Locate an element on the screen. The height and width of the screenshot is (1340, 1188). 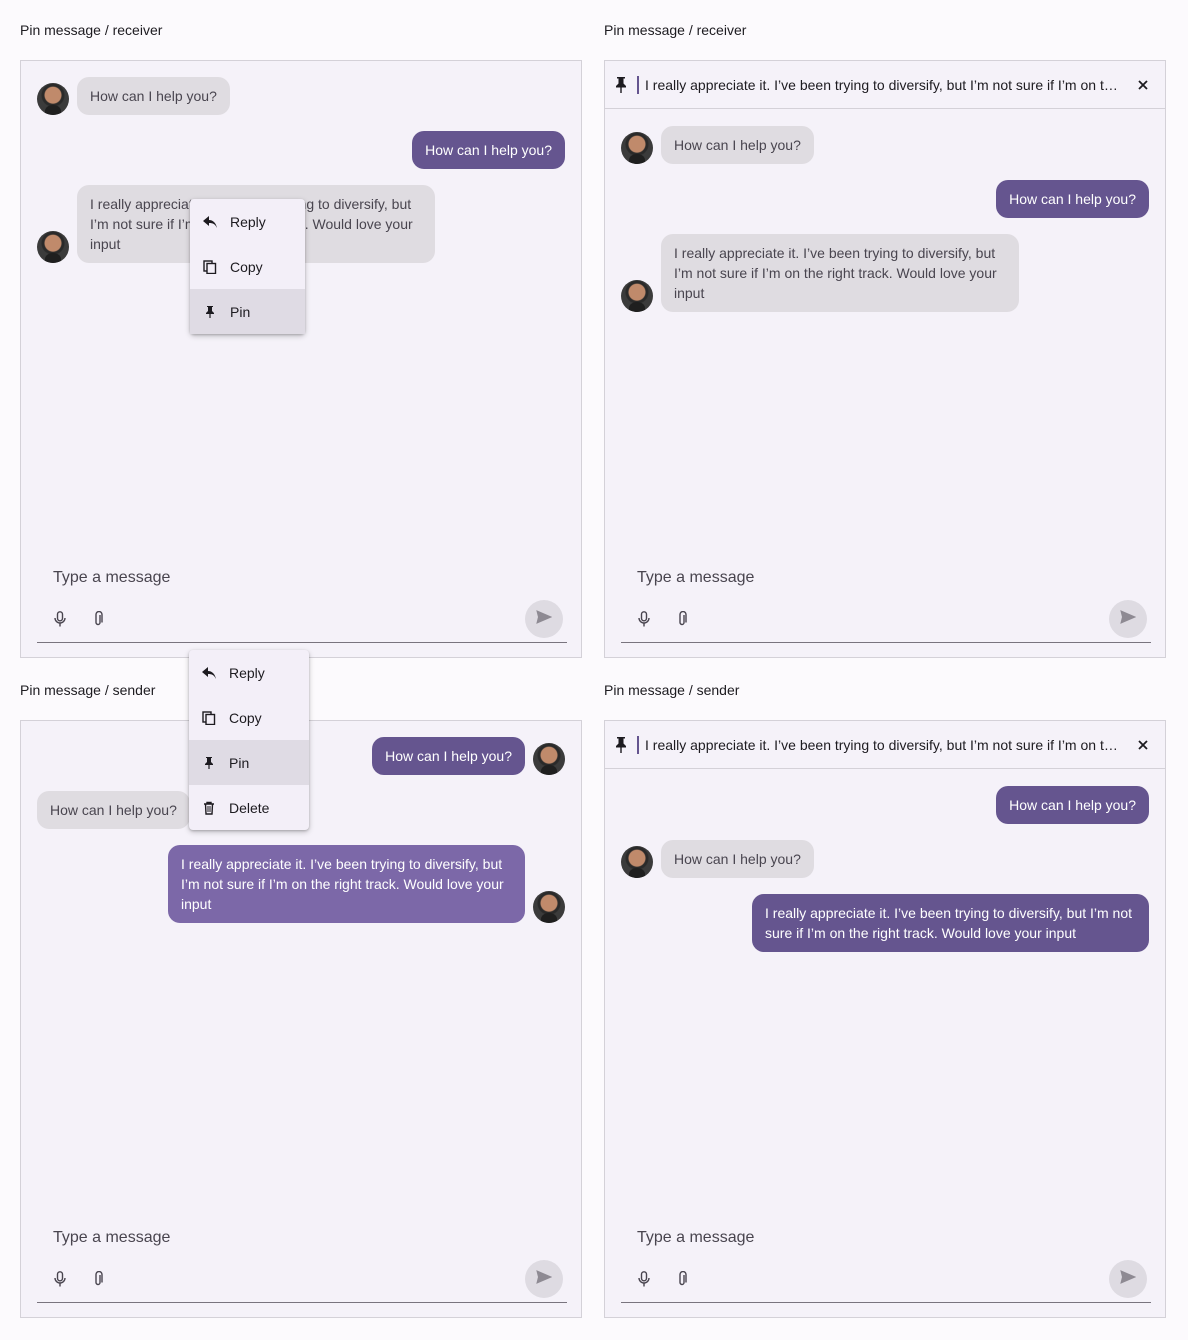
message-context-menu: Reply Copy Pin is located at coordinates (247, 266).